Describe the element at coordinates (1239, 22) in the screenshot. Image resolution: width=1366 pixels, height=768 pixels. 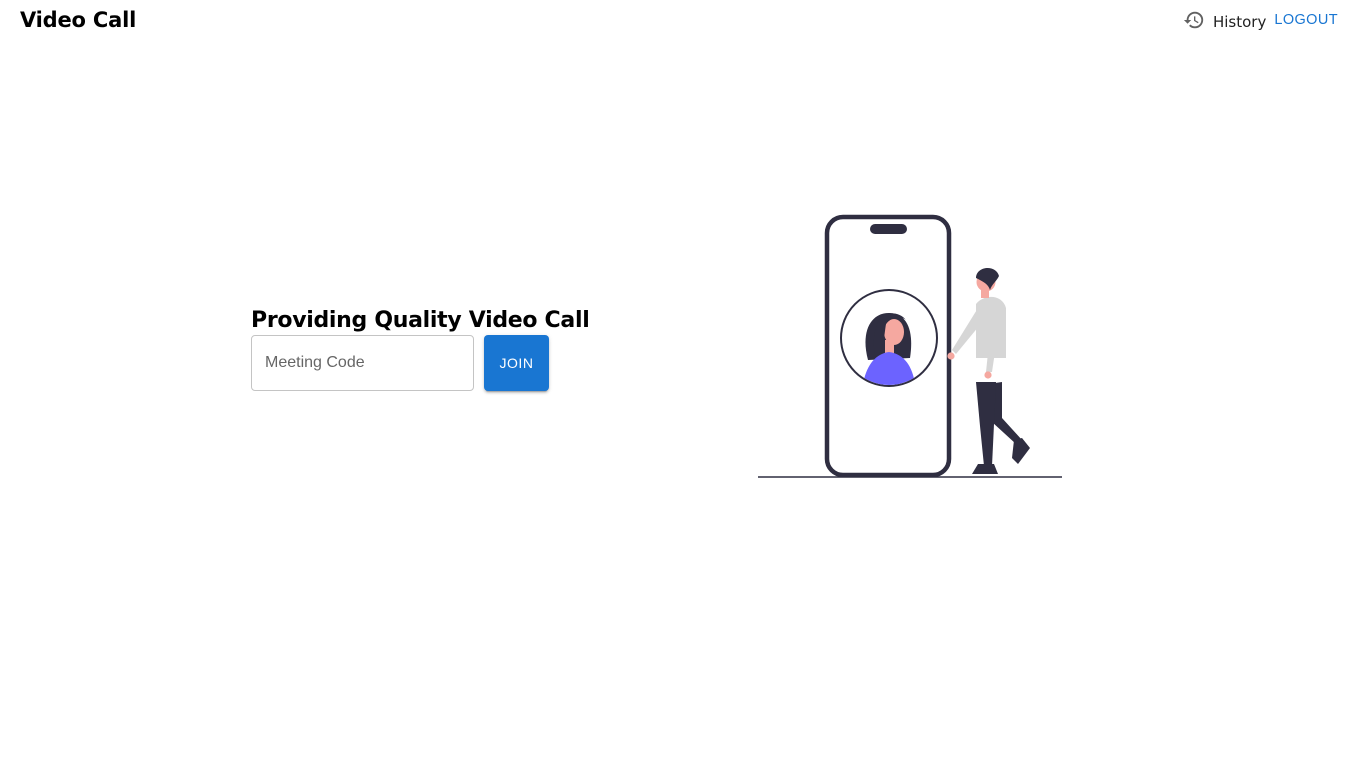
I see `history-link: History` at that location.